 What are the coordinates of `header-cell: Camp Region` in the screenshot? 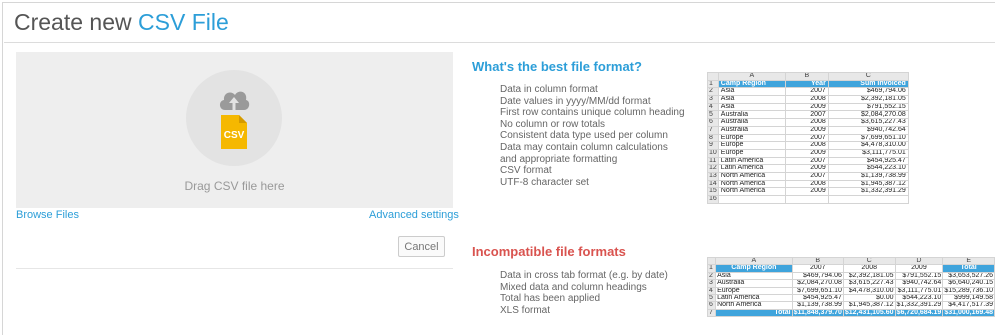 It's located at (754, 268).